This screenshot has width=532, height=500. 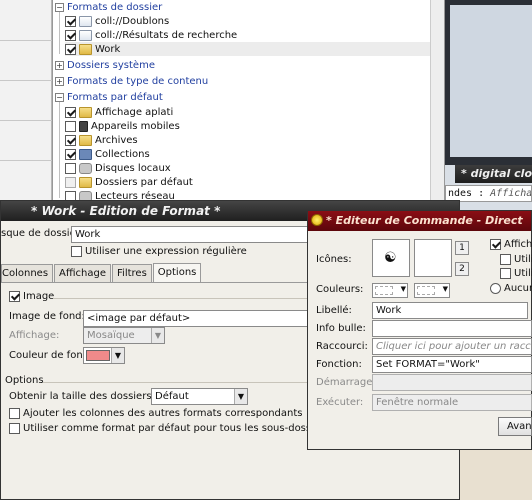 What do you see at coordinates (159, 251) in the screenshot?
I see `regex-option: Utiliser une expression régulière` at bounding box center [159, 251].